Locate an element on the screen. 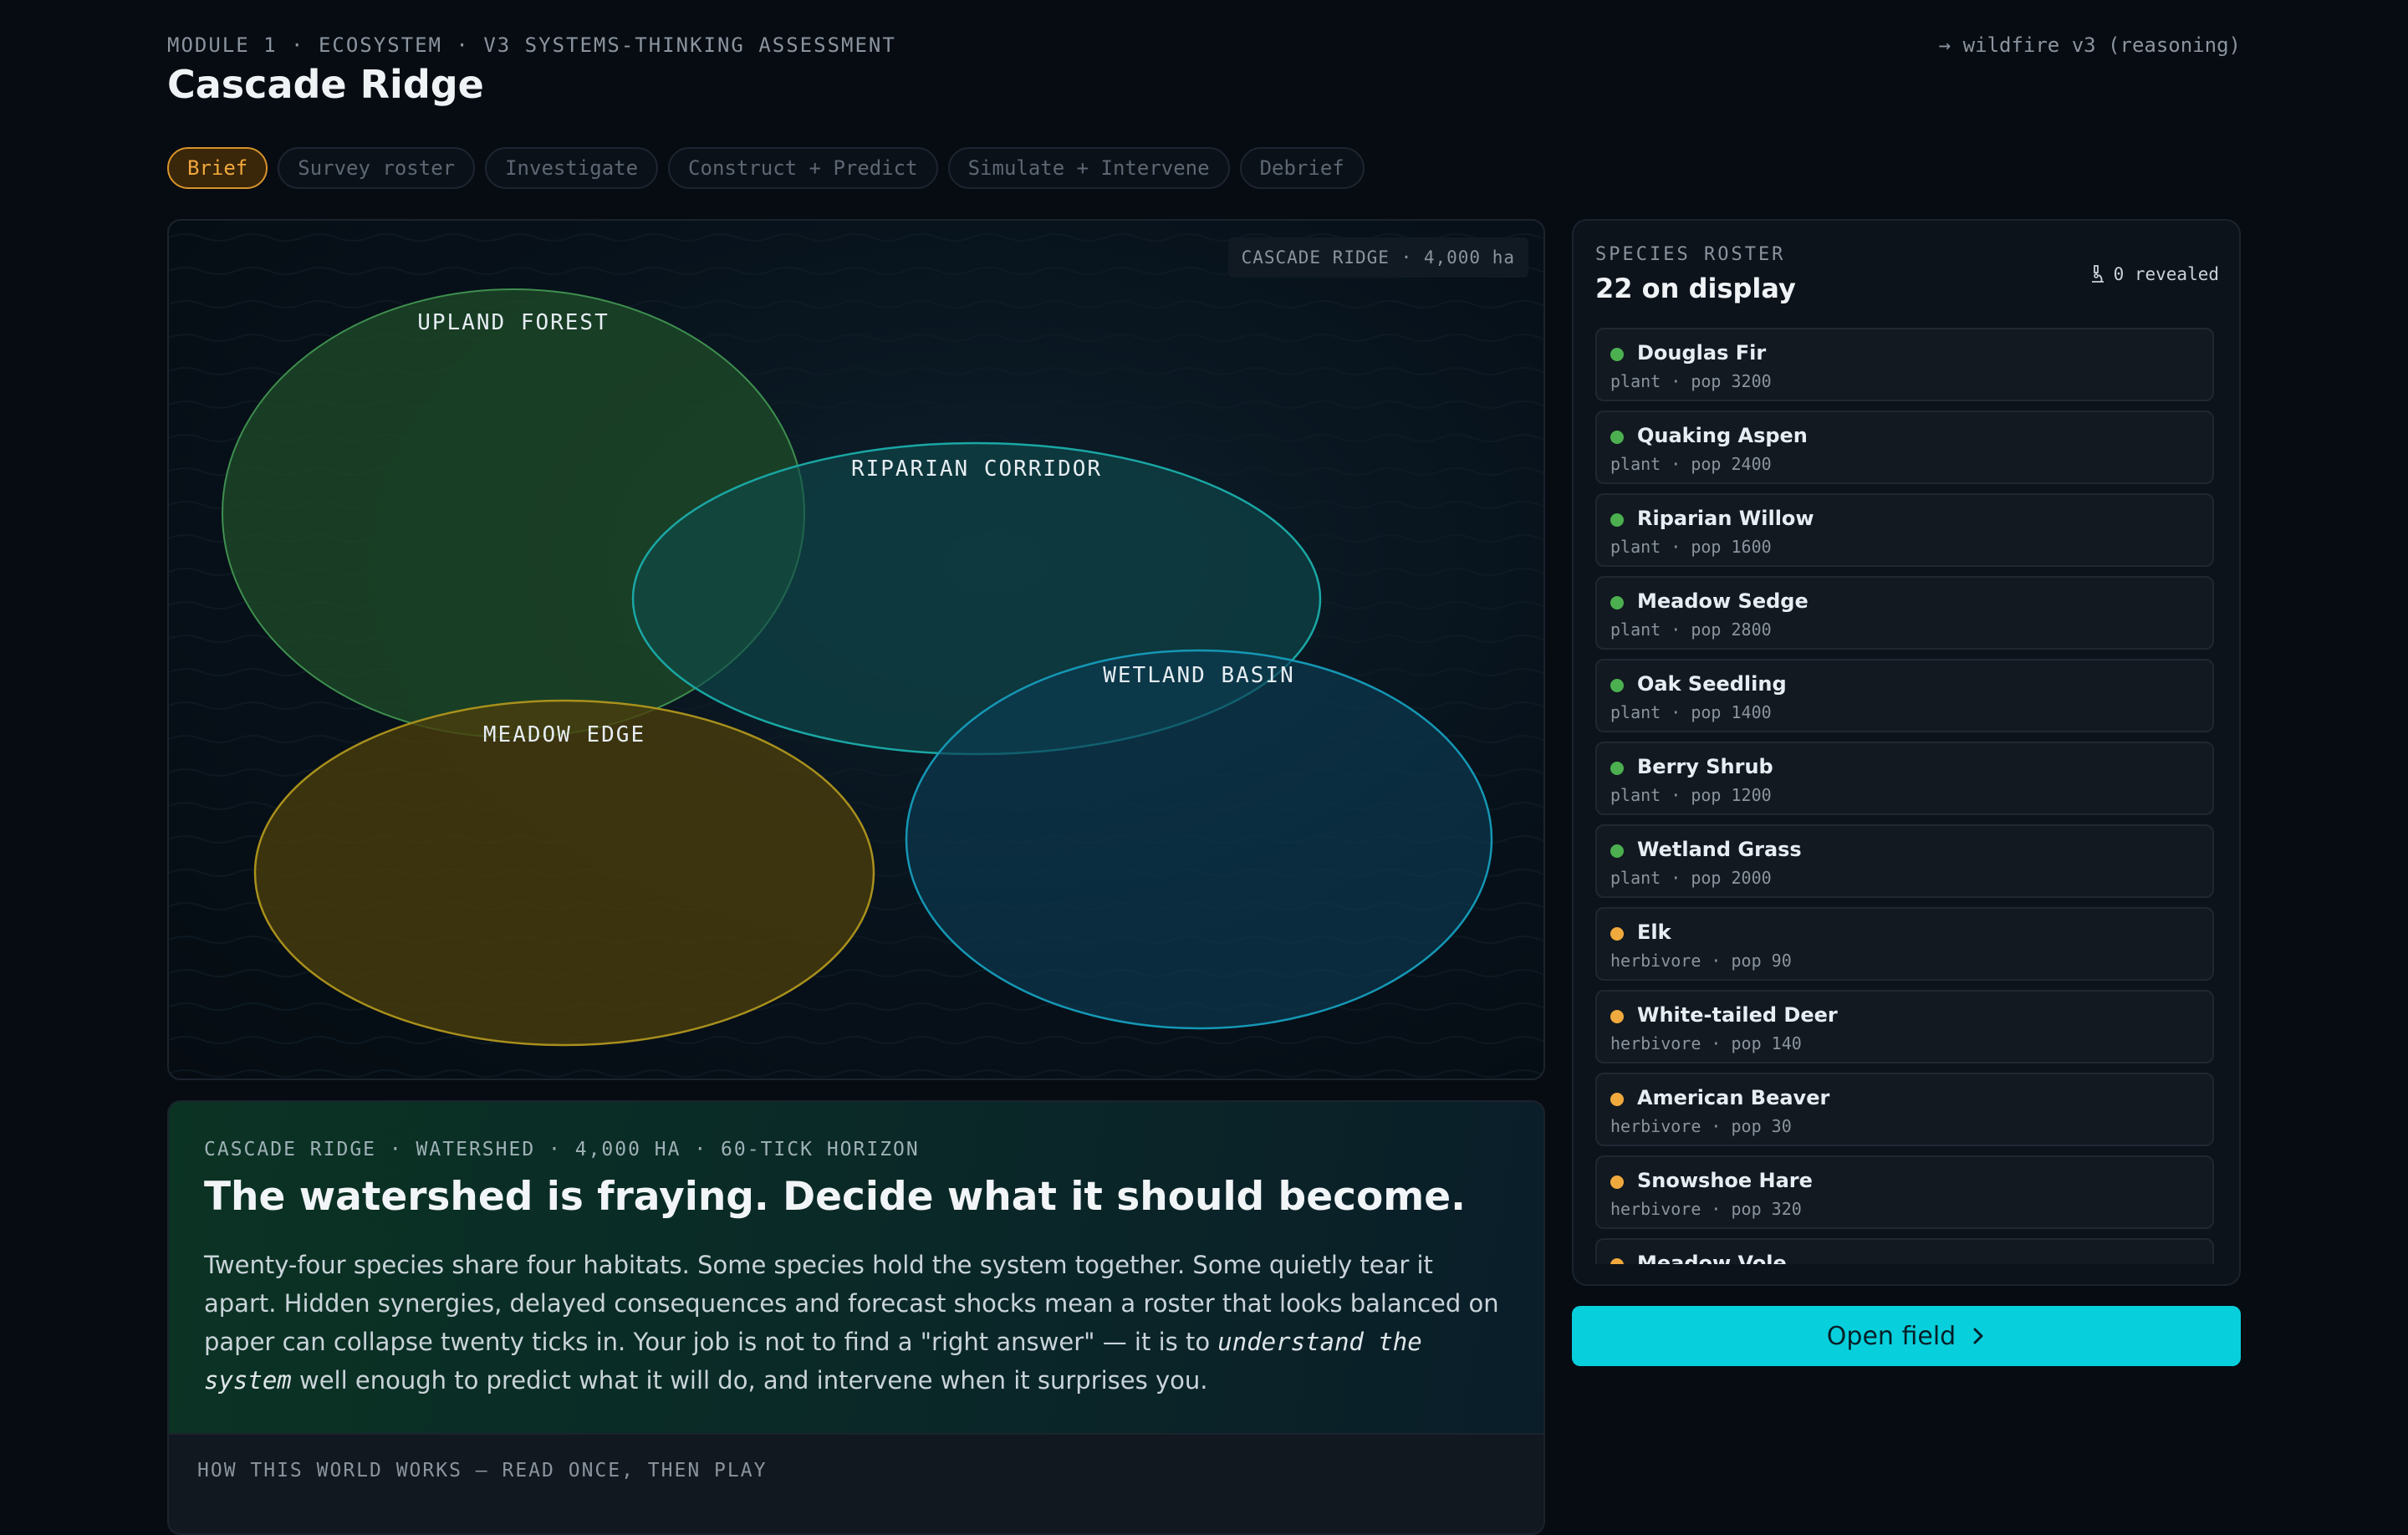 Image resolution: width=2408 pixels, height=1535 pixels. tab-investigate: Investigate is located at coordinates (572, 168).